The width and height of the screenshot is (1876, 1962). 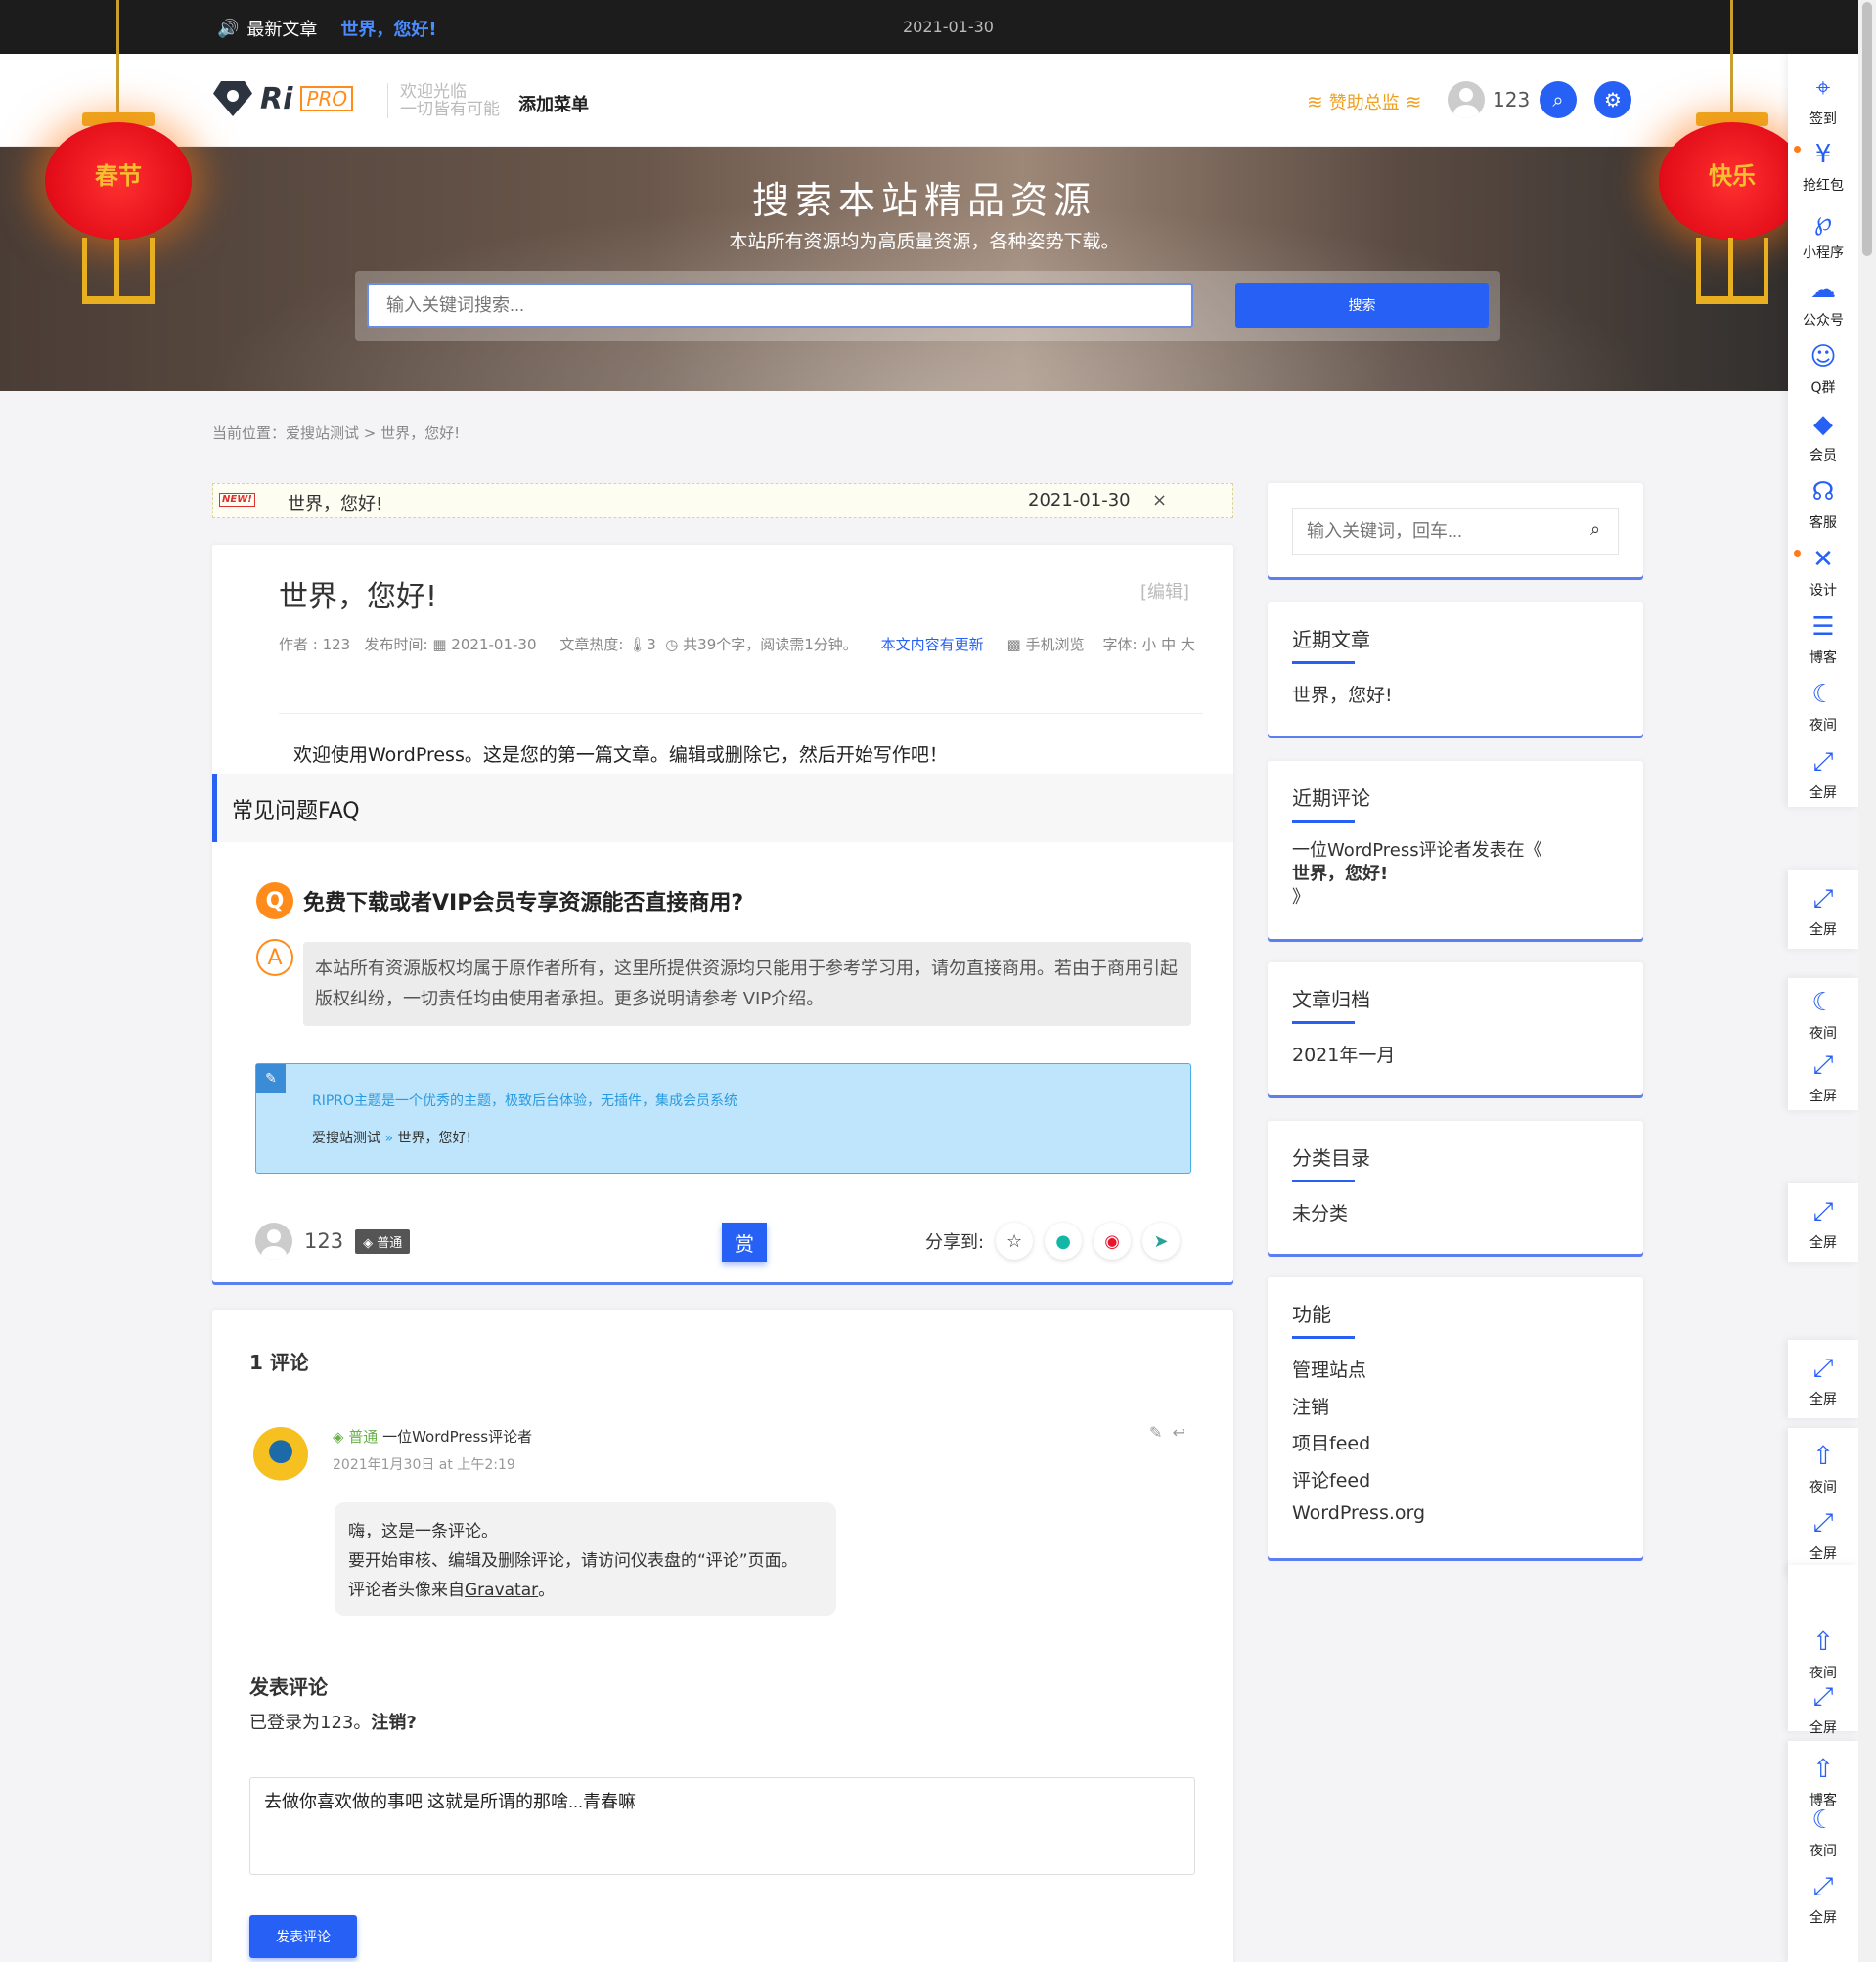 I want to click on gear-icon: ⚙, so click(x=1613, y=99).